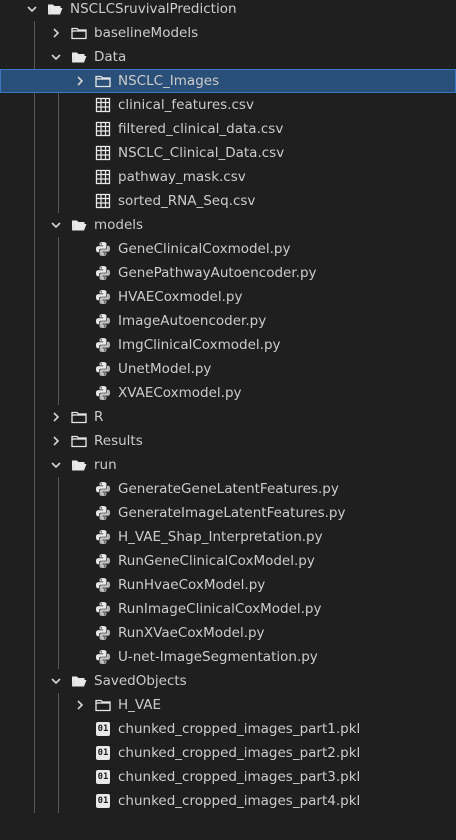  What do you see at coordinates (140, 681) in the screenshot?
I see `tree-item-label: SavedObjects` at bounding box center [140, 681].